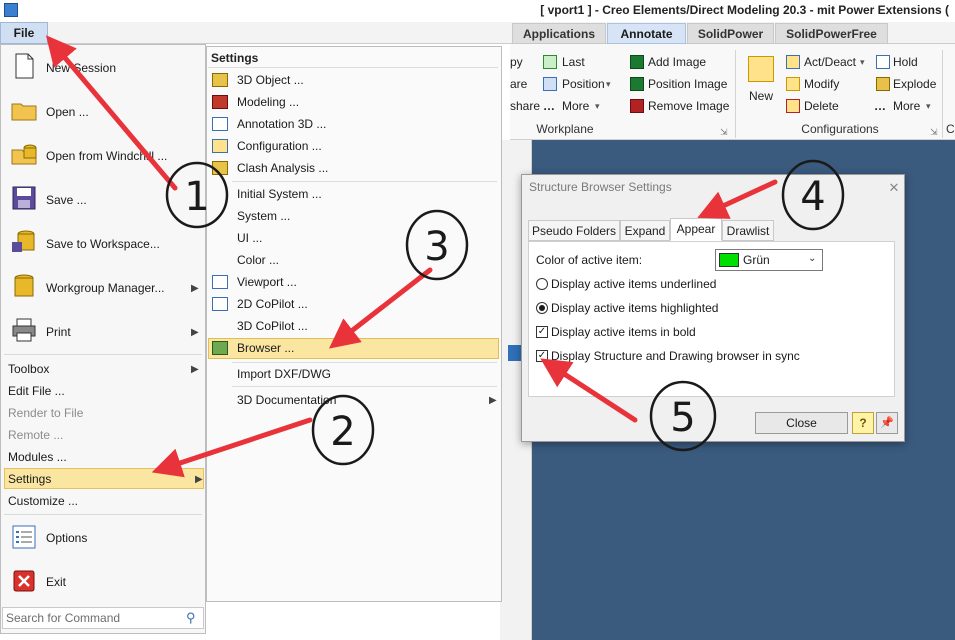 Image resolution: width=955 pixels, height=640 pixels. Describe the element at coordinates (58, 332) in the screenshot. I see `menu-print: Print` at that location.